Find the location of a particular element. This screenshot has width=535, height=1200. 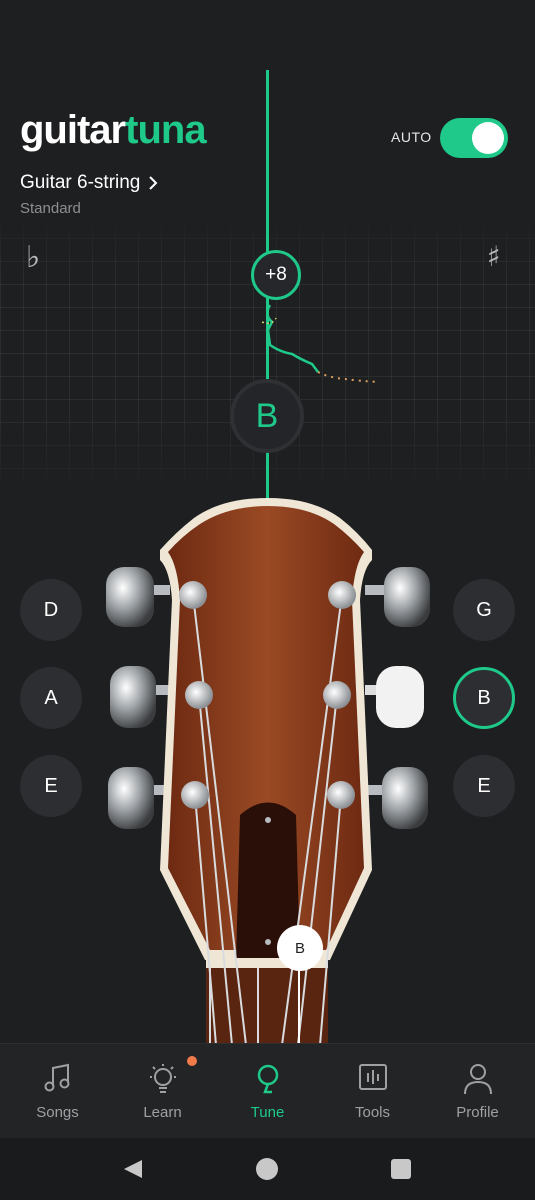

current-note: B is located at coordinates (267, 416).